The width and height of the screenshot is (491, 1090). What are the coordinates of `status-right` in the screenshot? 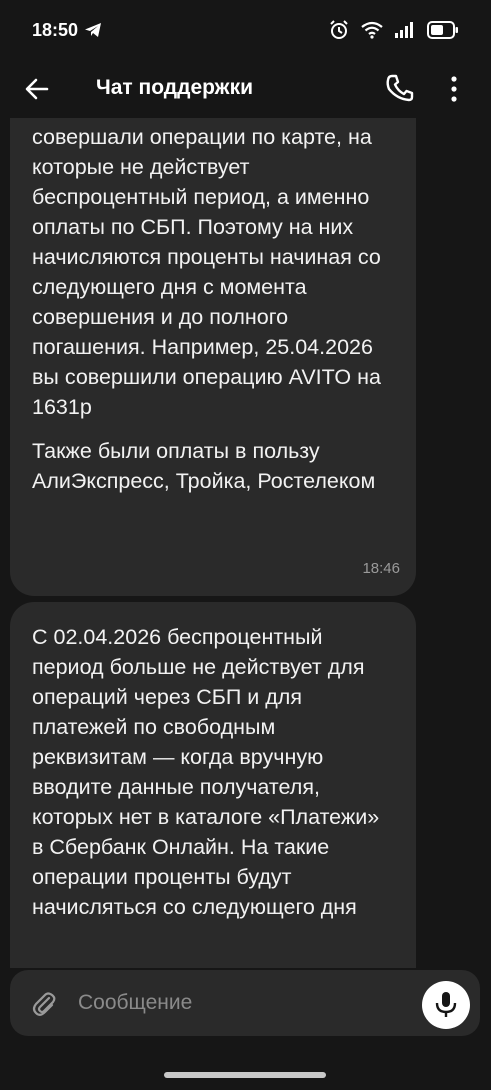 It's located at (394, 30).